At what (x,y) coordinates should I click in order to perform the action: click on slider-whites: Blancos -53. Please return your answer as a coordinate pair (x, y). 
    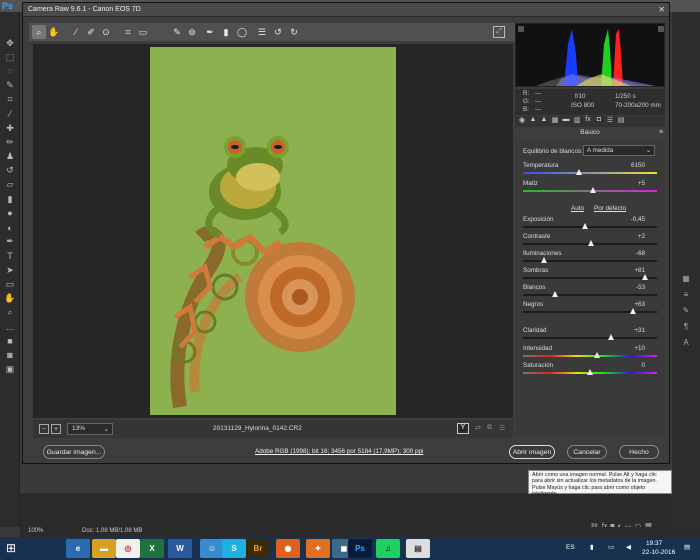
    Looking at the image, I should click on (590, 292).